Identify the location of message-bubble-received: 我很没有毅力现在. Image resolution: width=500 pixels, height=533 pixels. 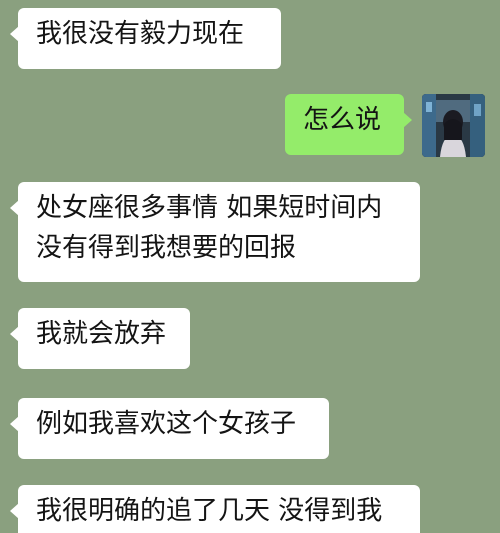
(145, 38).